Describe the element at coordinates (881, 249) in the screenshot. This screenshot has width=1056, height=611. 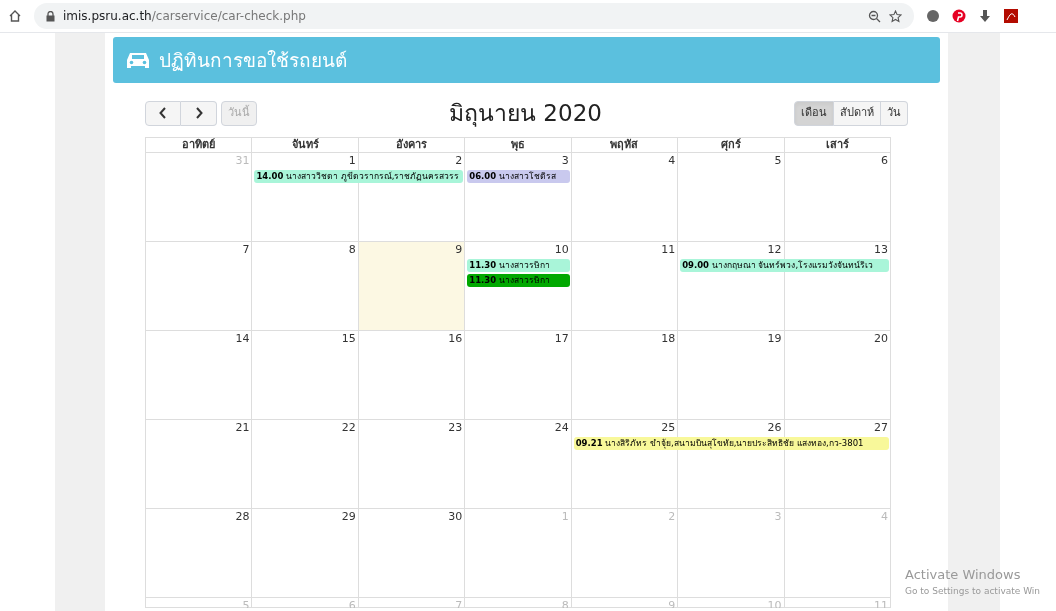
I see `day-number: 13` at that location.